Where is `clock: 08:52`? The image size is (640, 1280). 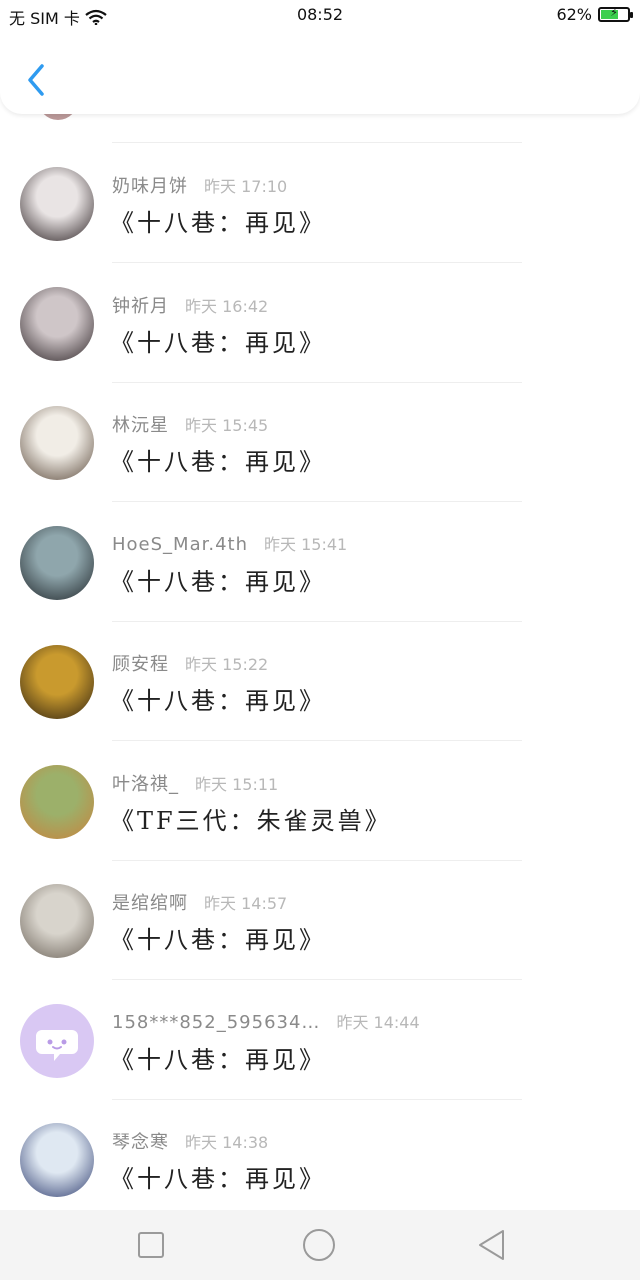 clock: 08:52 is located at coordinates (320, 14).